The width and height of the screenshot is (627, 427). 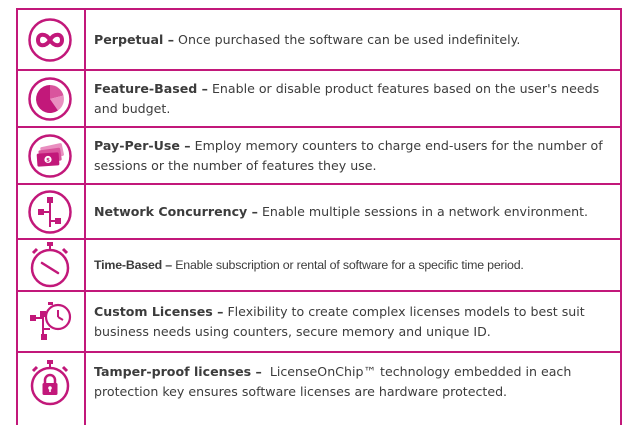 I want to click on custom-license-icon, so click(x=51, y=320).